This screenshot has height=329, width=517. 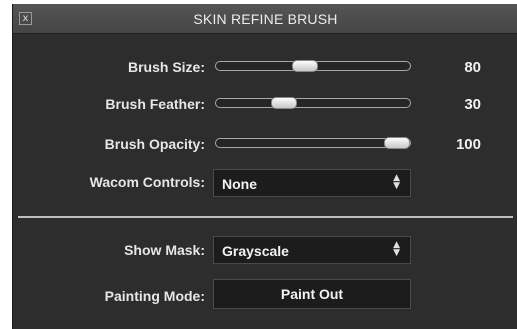 What do you see at coordinates (313, 143) in the screenshot?
I see `brush-opacity-slider` at bounding box center [313, 143].